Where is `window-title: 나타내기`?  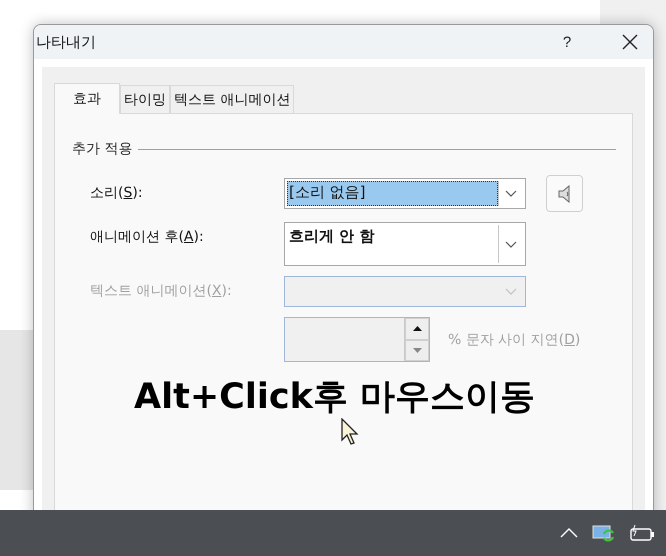
window-title: 나타내기 is located at coordinates (66, 42).